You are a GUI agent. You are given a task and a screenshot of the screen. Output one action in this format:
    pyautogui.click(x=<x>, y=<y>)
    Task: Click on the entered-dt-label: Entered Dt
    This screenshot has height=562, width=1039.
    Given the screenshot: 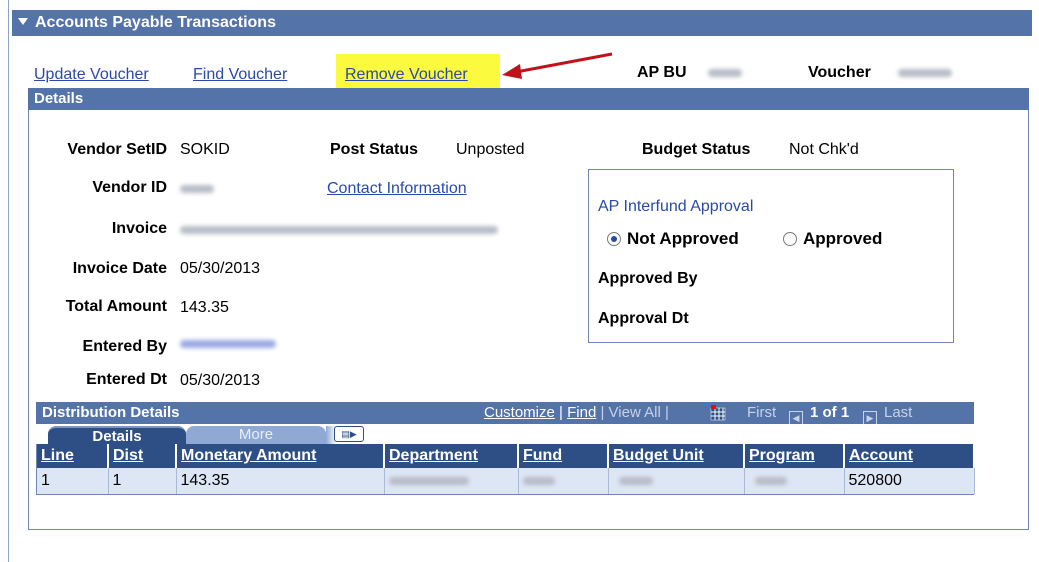 What is the action you would take?
    pyautogui.click(x=126, y=379)
    